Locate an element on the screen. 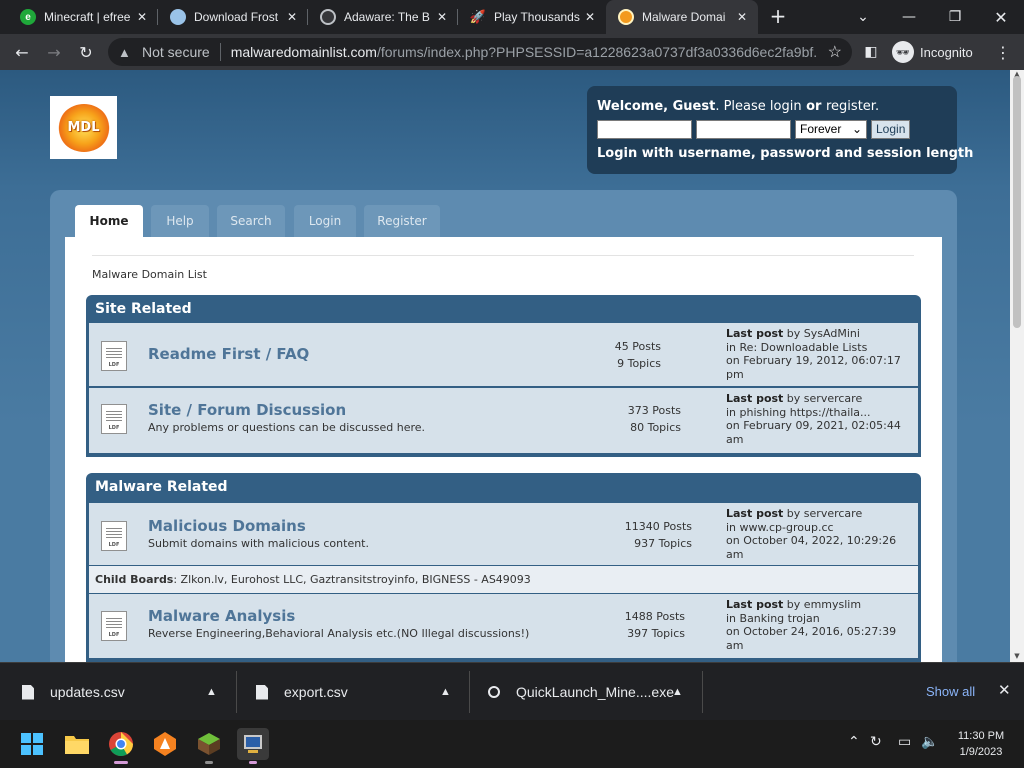 The width and height of the screenshot is (1024, 768). tab-title: Adaware: The B is located at coordinates (387, 17).